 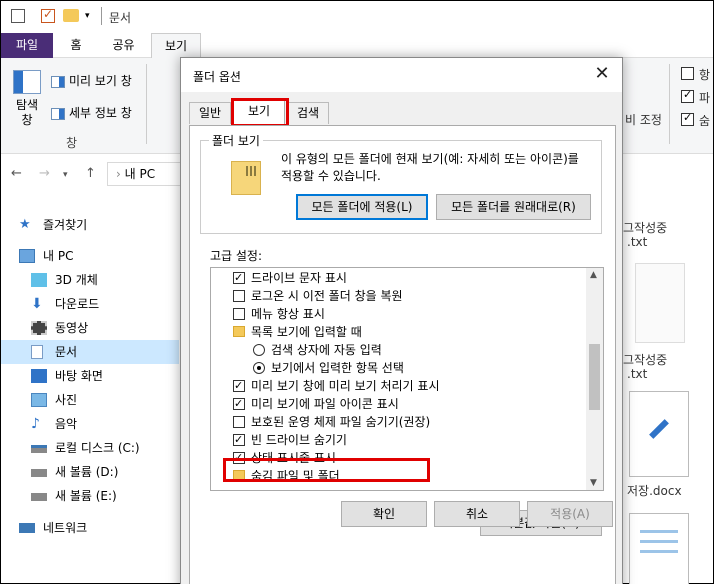 I want to click on setting-row: 목록 보기에 입력할 때, so click(x=397, y=332).